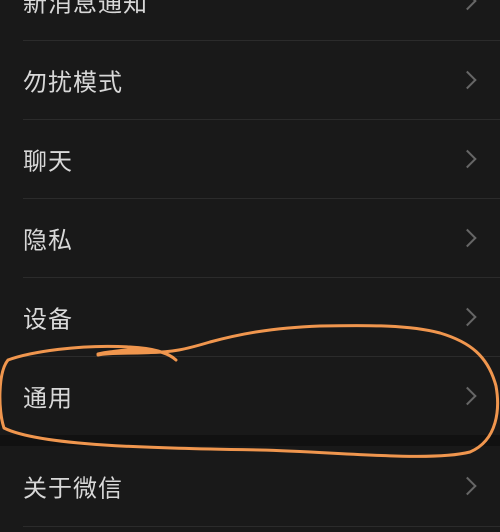  I want to click on settings-item-privacy: 隐私, so click(250, 238).